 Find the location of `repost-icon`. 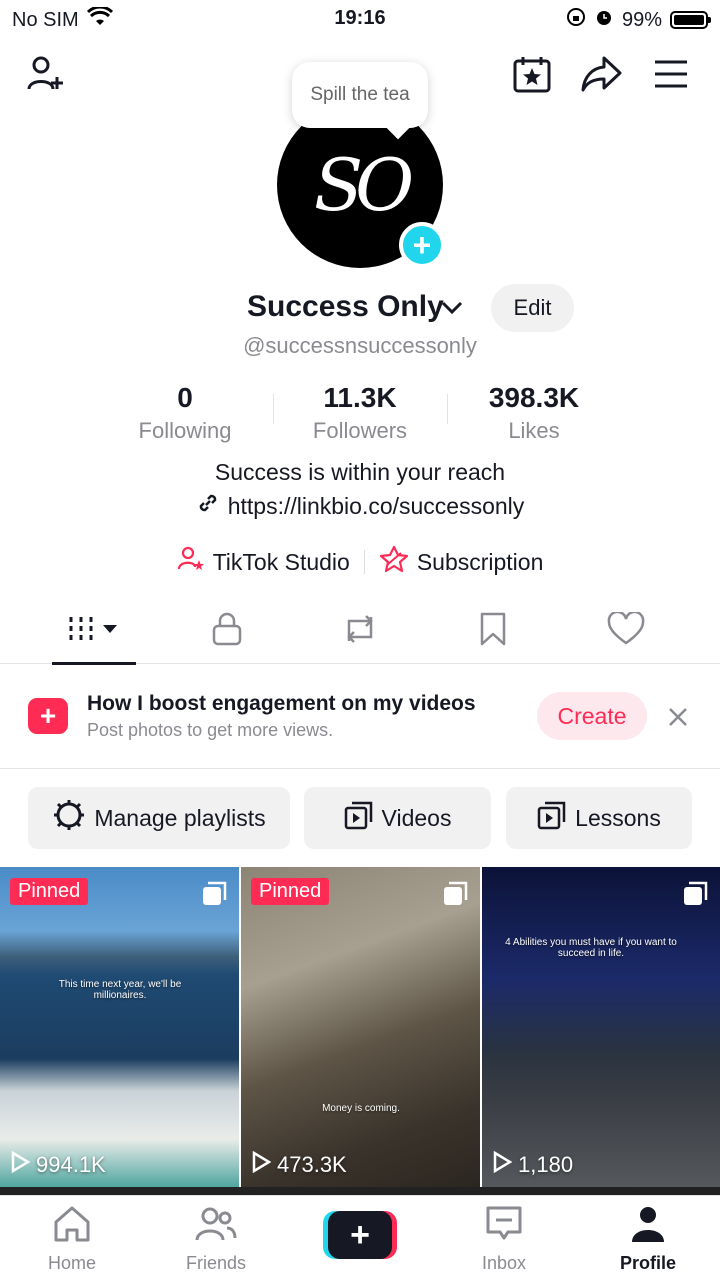

repost-icon is located at coordinates (360, 631).